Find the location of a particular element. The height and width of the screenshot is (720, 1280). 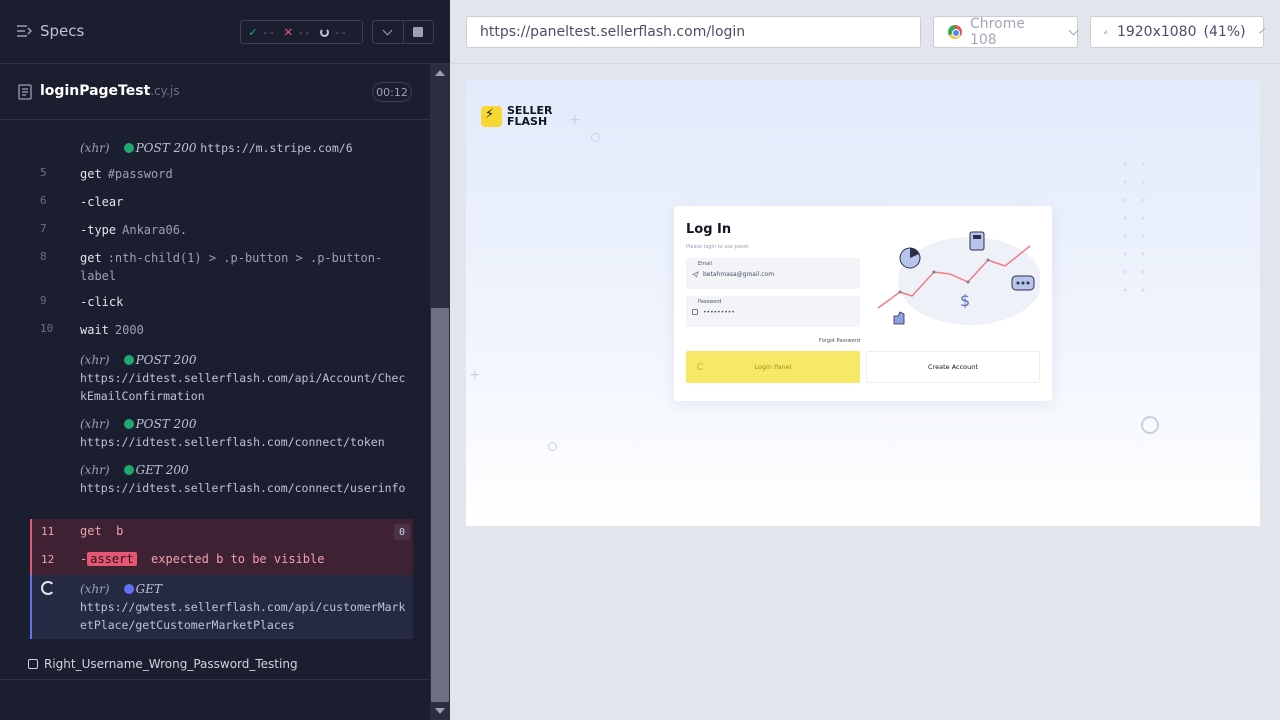

spec-extension: .cy.js is located at coordinates (165, 91).